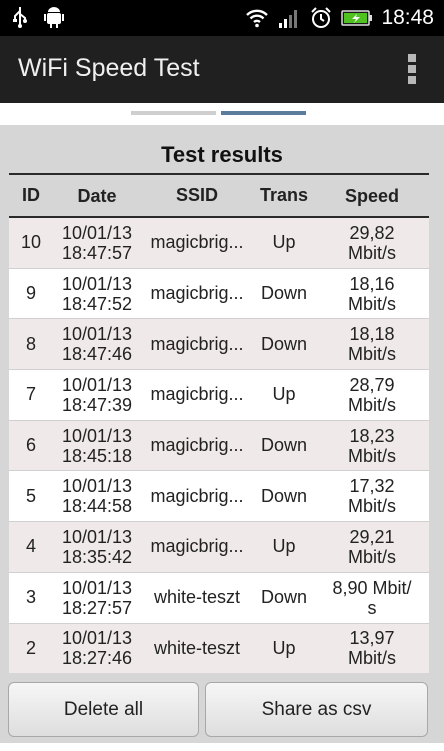  I want to click on cell-speed: 29,21 Mbit/s, so click(371, 546).